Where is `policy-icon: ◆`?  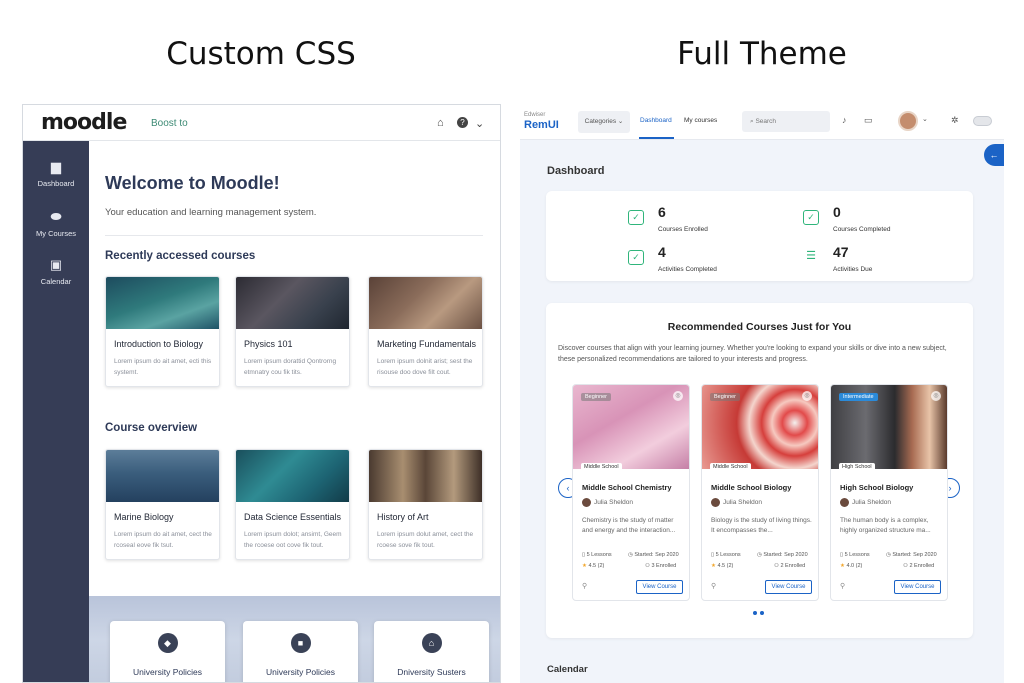
policy-icon: ◆ is located at coordinates (167, 643).